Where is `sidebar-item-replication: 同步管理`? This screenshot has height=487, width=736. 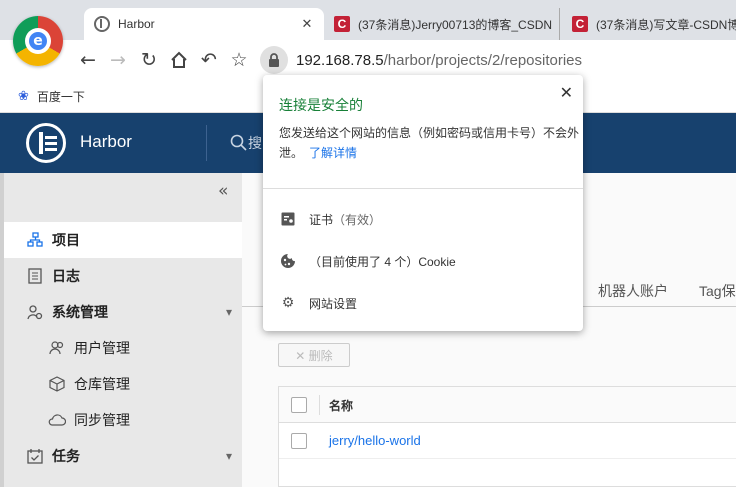
sidebar-item-replication: 同步管理 is located at coordinates (123, 420).